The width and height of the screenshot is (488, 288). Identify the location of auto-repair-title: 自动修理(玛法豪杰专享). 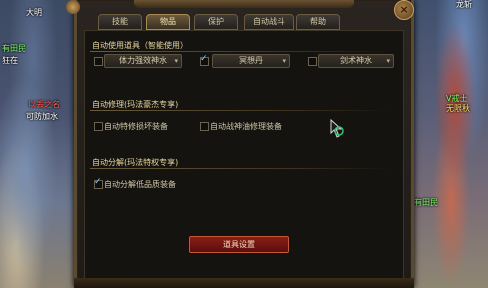
(135, 104).